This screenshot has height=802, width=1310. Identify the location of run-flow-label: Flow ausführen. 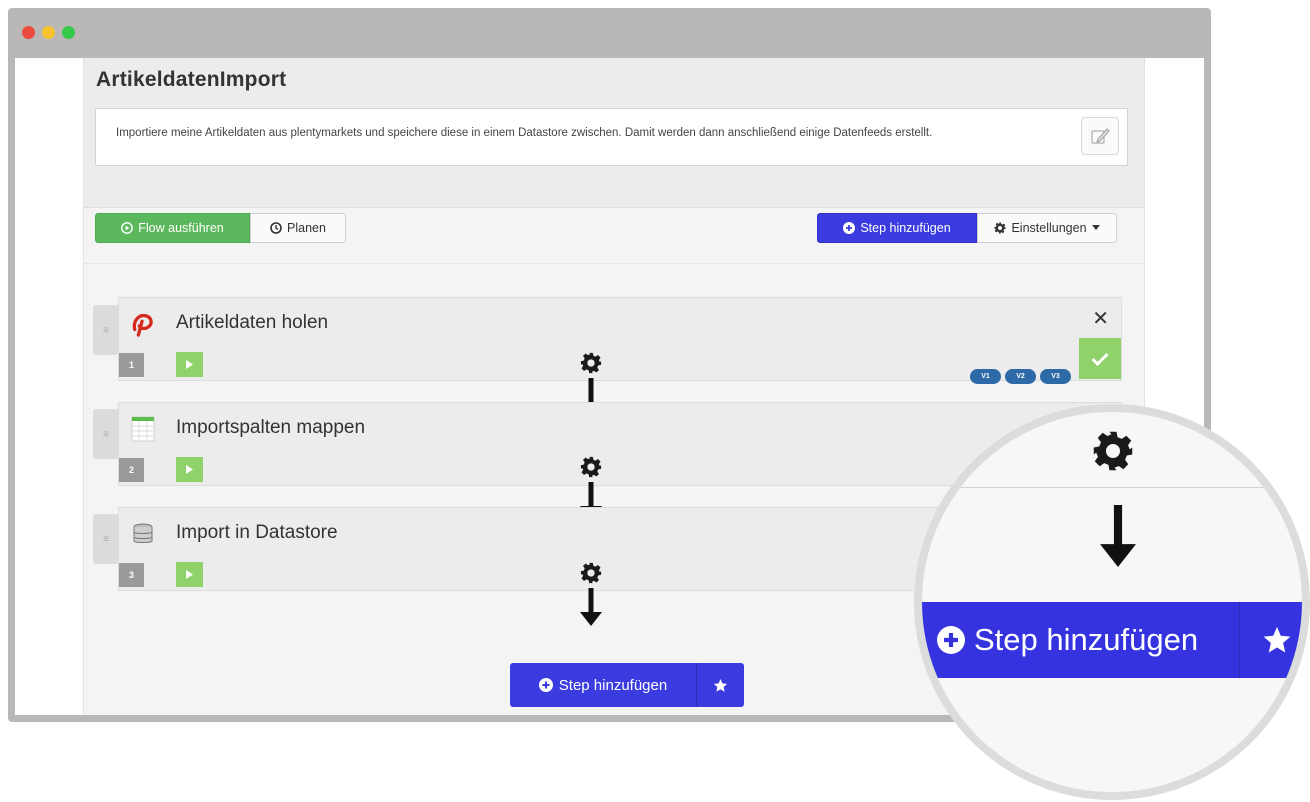
(181, 228).